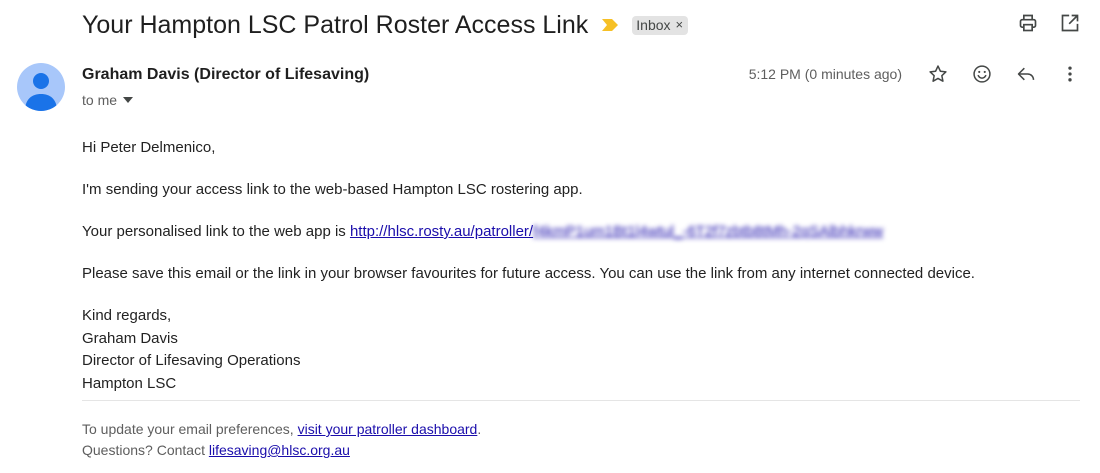  What do you see at coordinates (100, 100) in the screenshot?
I see `recipient-label: to me` at bounding box center [100, 100].